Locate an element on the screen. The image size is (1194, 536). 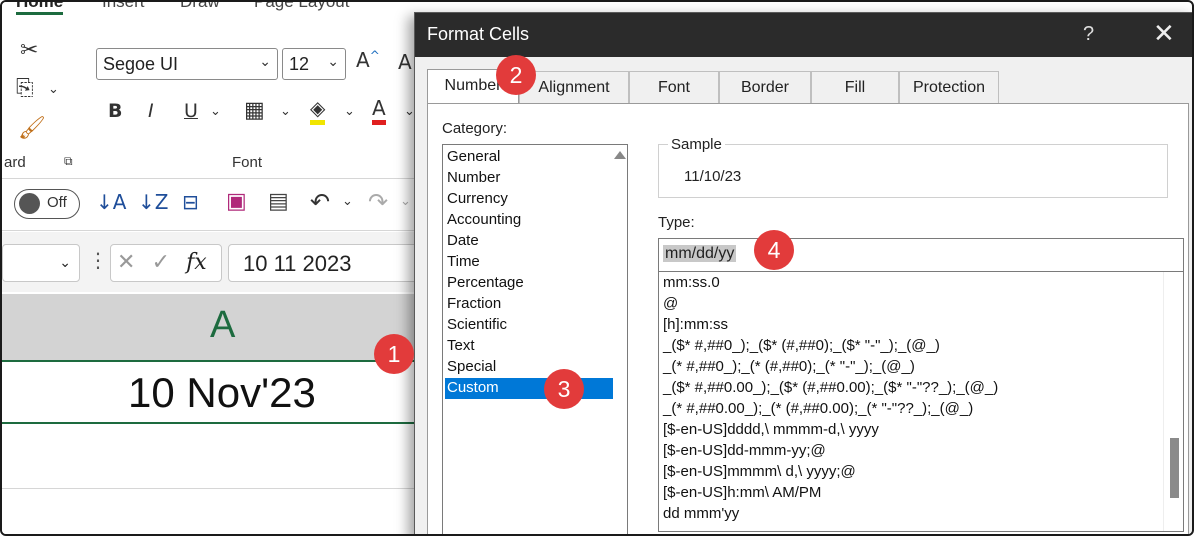
ribbon-tab-page-layout: Page Layout is located at coordinates (301, 7).